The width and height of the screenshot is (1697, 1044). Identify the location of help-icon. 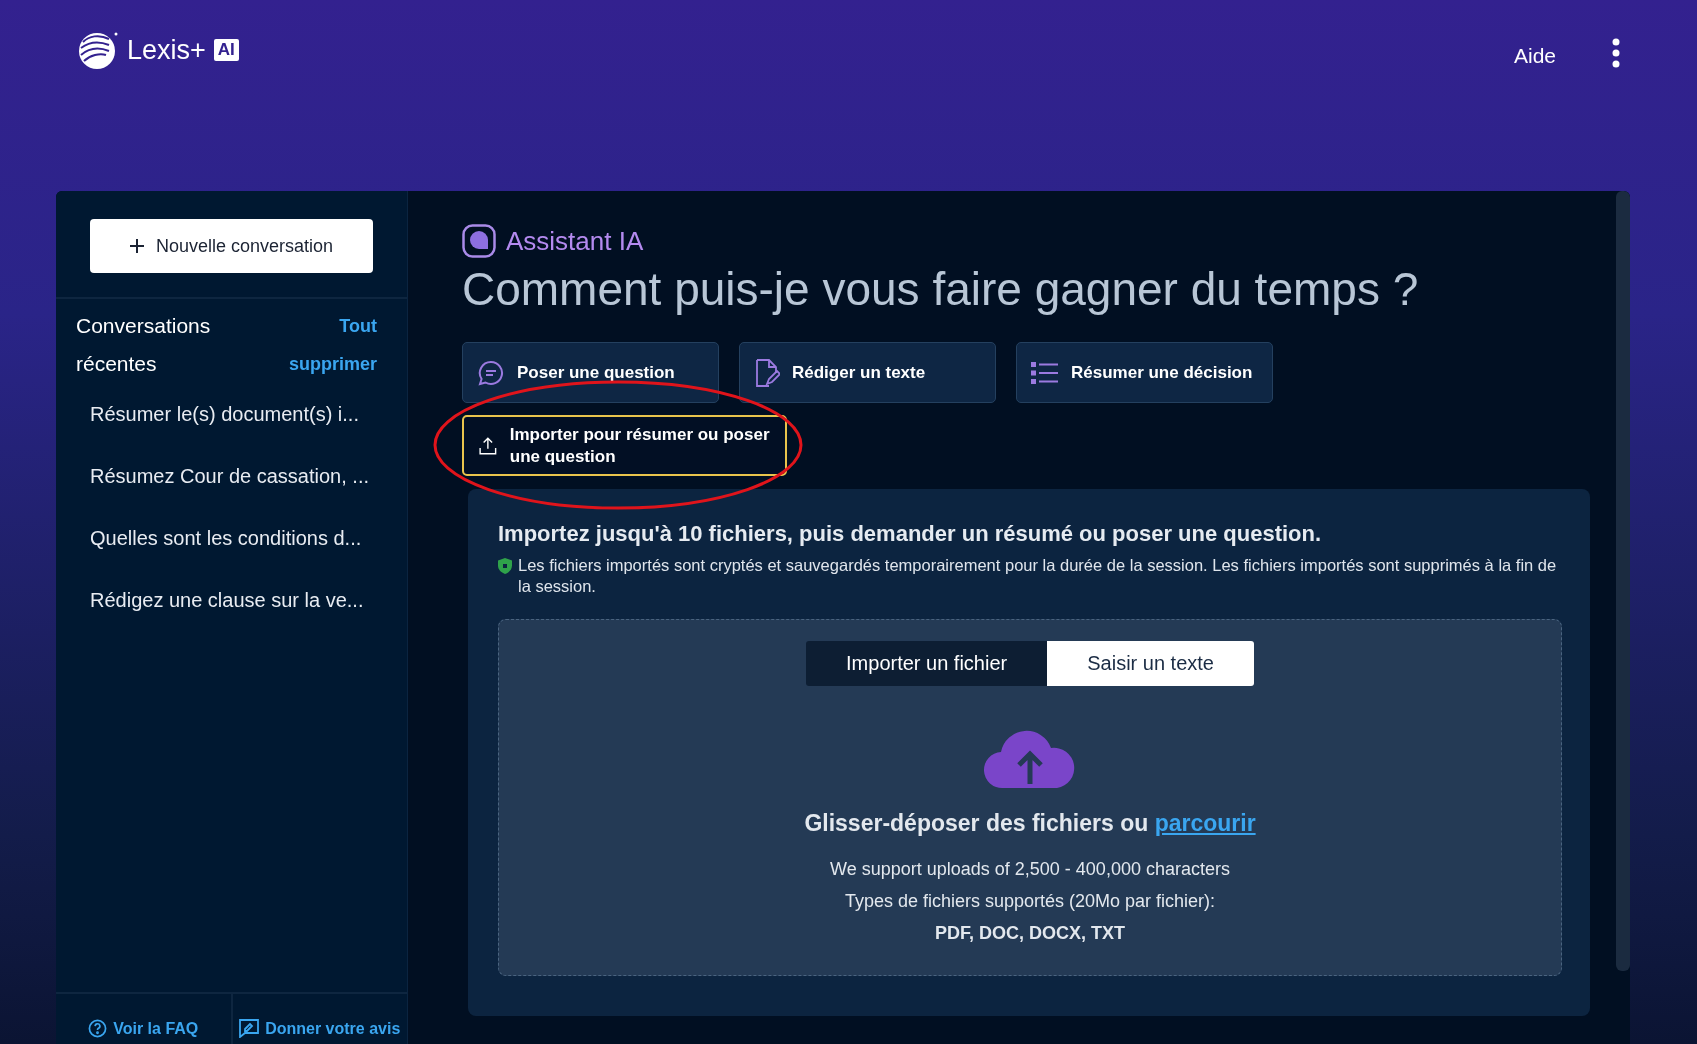
(98, 1028).